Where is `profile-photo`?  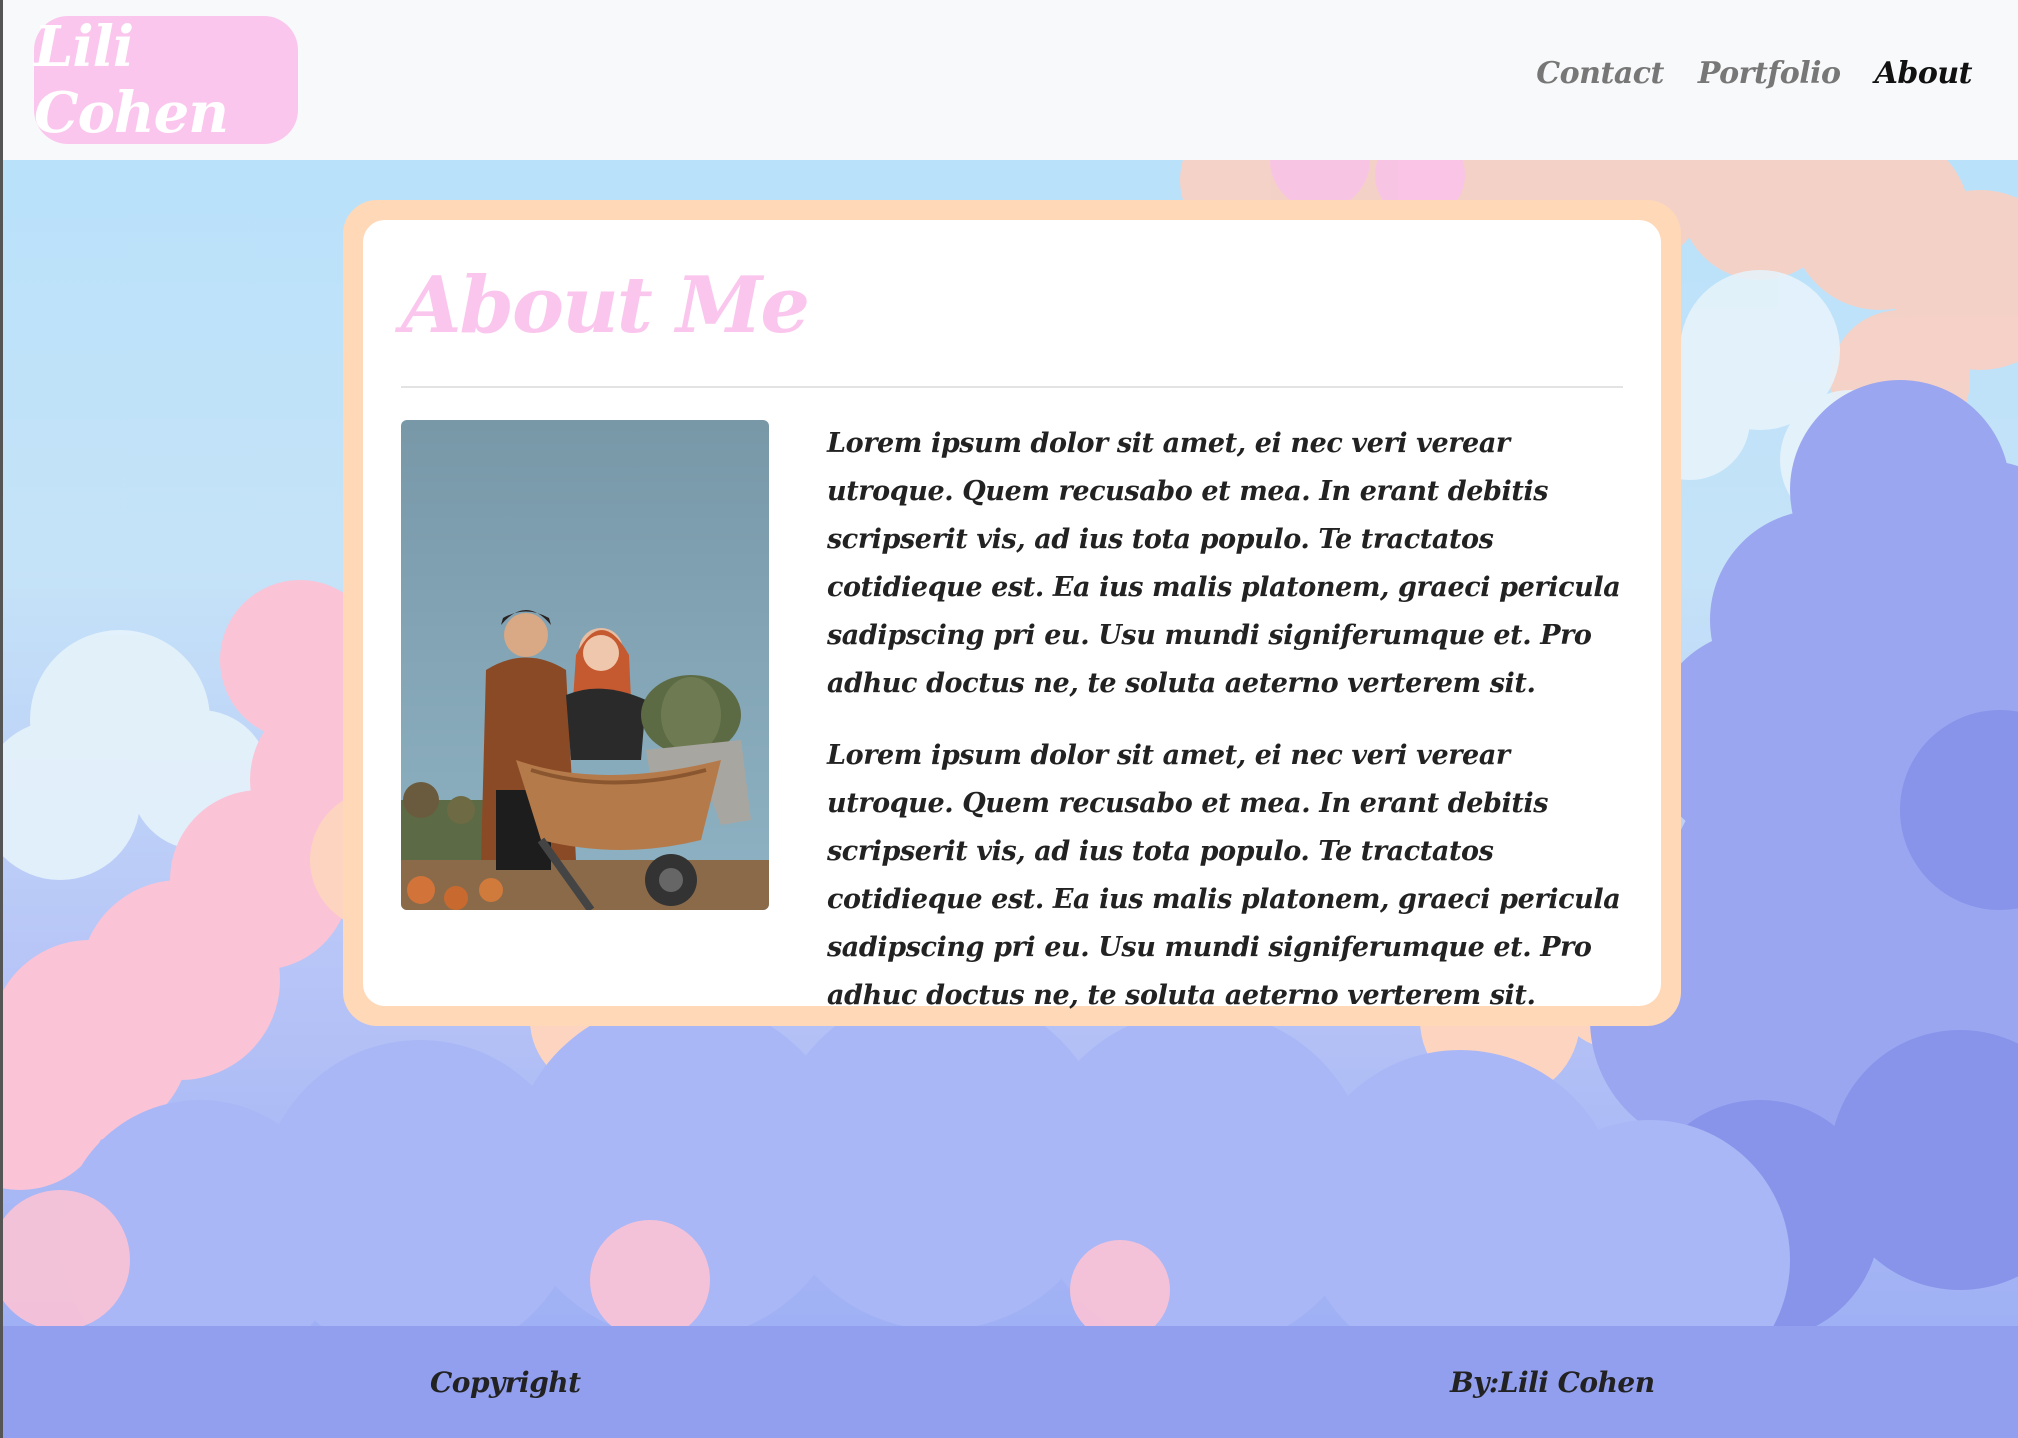
profile-photo is located at coordinates (585, 665).